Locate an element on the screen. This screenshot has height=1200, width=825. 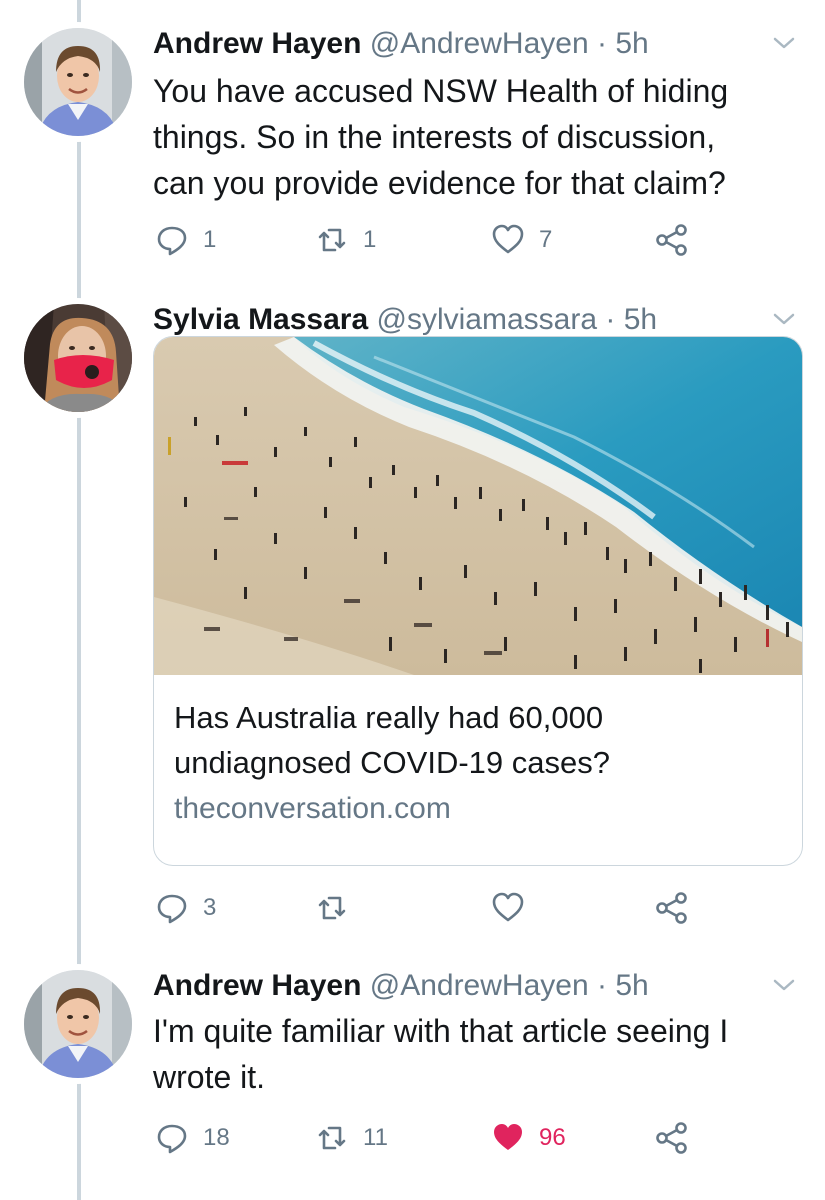
reply-button: 1 is located at coordinates (185, 240).